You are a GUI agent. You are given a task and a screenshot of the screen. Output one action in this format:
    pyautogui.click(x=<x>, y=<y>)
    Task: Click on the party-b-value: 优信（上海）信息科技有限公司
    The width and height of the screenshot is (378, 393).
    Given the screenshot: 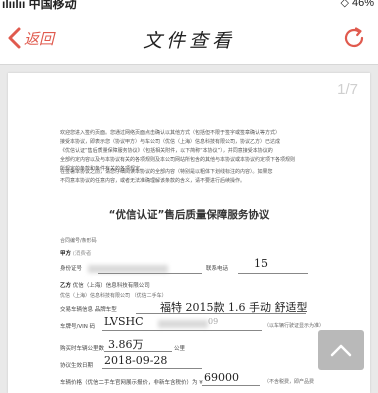 What is the action you would take?
    pyautogui.click(x=111, y=286)
    